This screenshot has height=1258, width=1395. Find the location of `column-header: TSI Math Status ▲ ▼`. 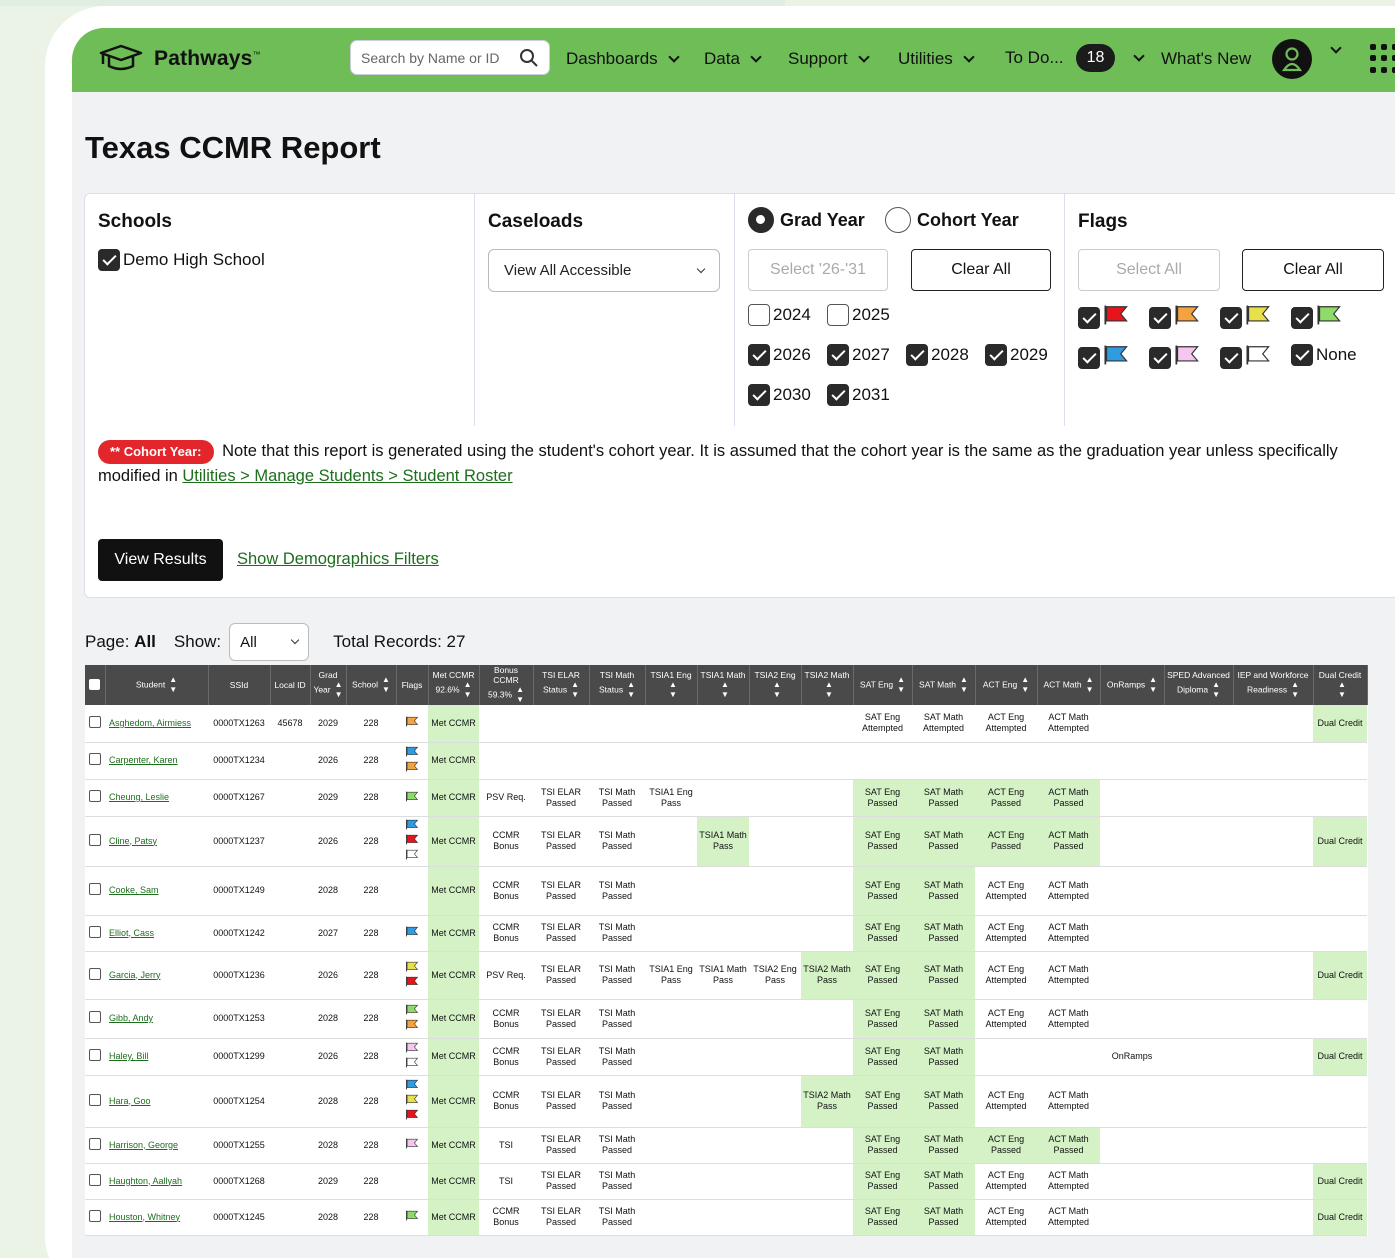

column-header: TSI Math Status ▲ ▼ is located at coordinates (617, 685).